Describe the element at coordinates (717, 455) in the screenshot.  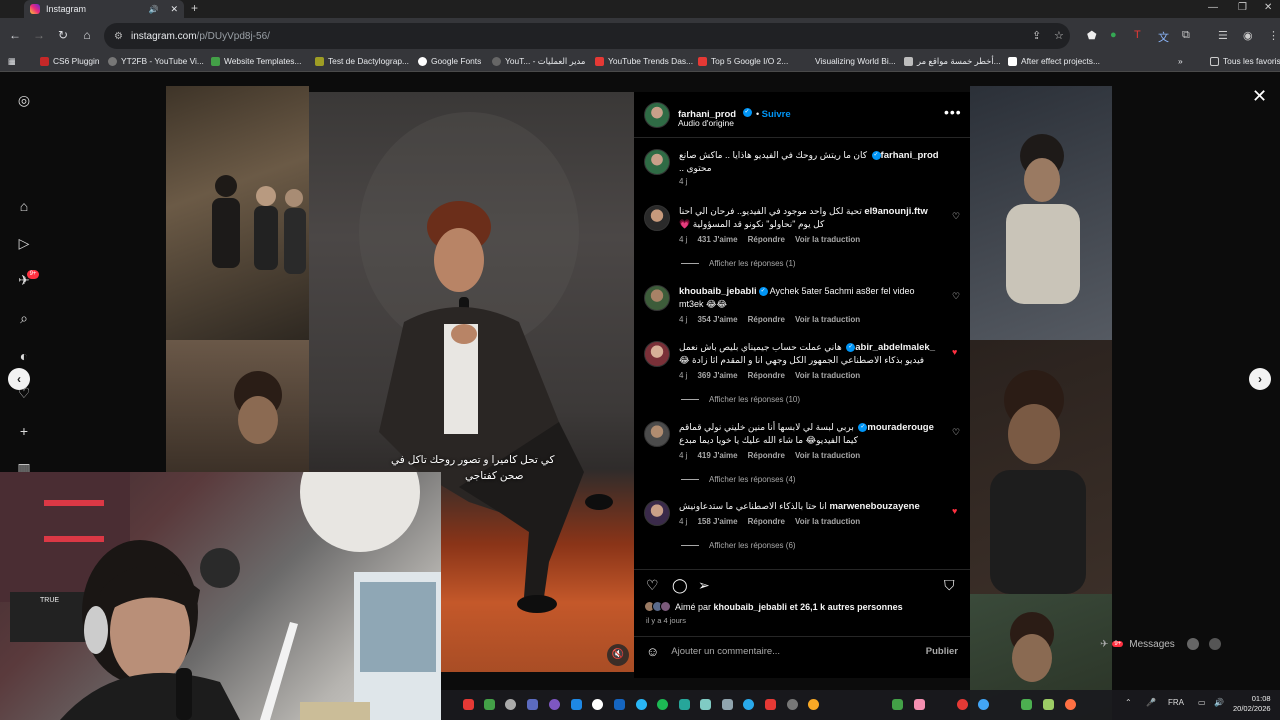
I see `comment-likes: 419 J'aime` at that location.